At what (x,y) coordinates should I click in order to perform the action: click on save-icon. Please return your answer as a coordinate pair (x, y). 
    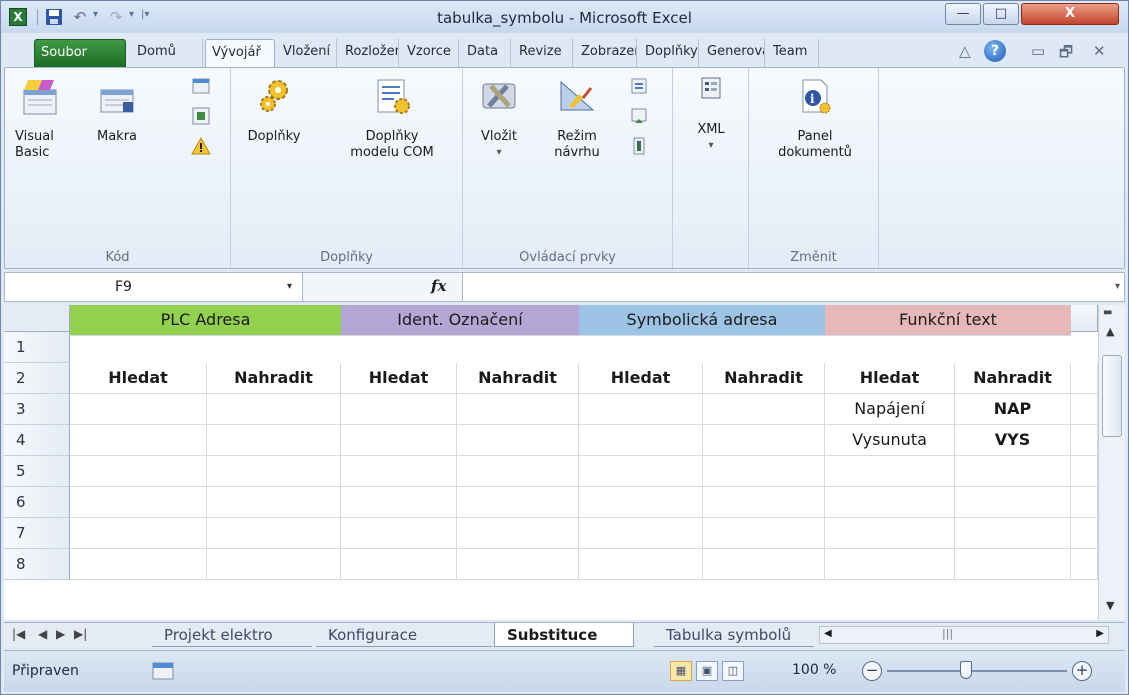
    Looking at the image, I should click on (54, 17).